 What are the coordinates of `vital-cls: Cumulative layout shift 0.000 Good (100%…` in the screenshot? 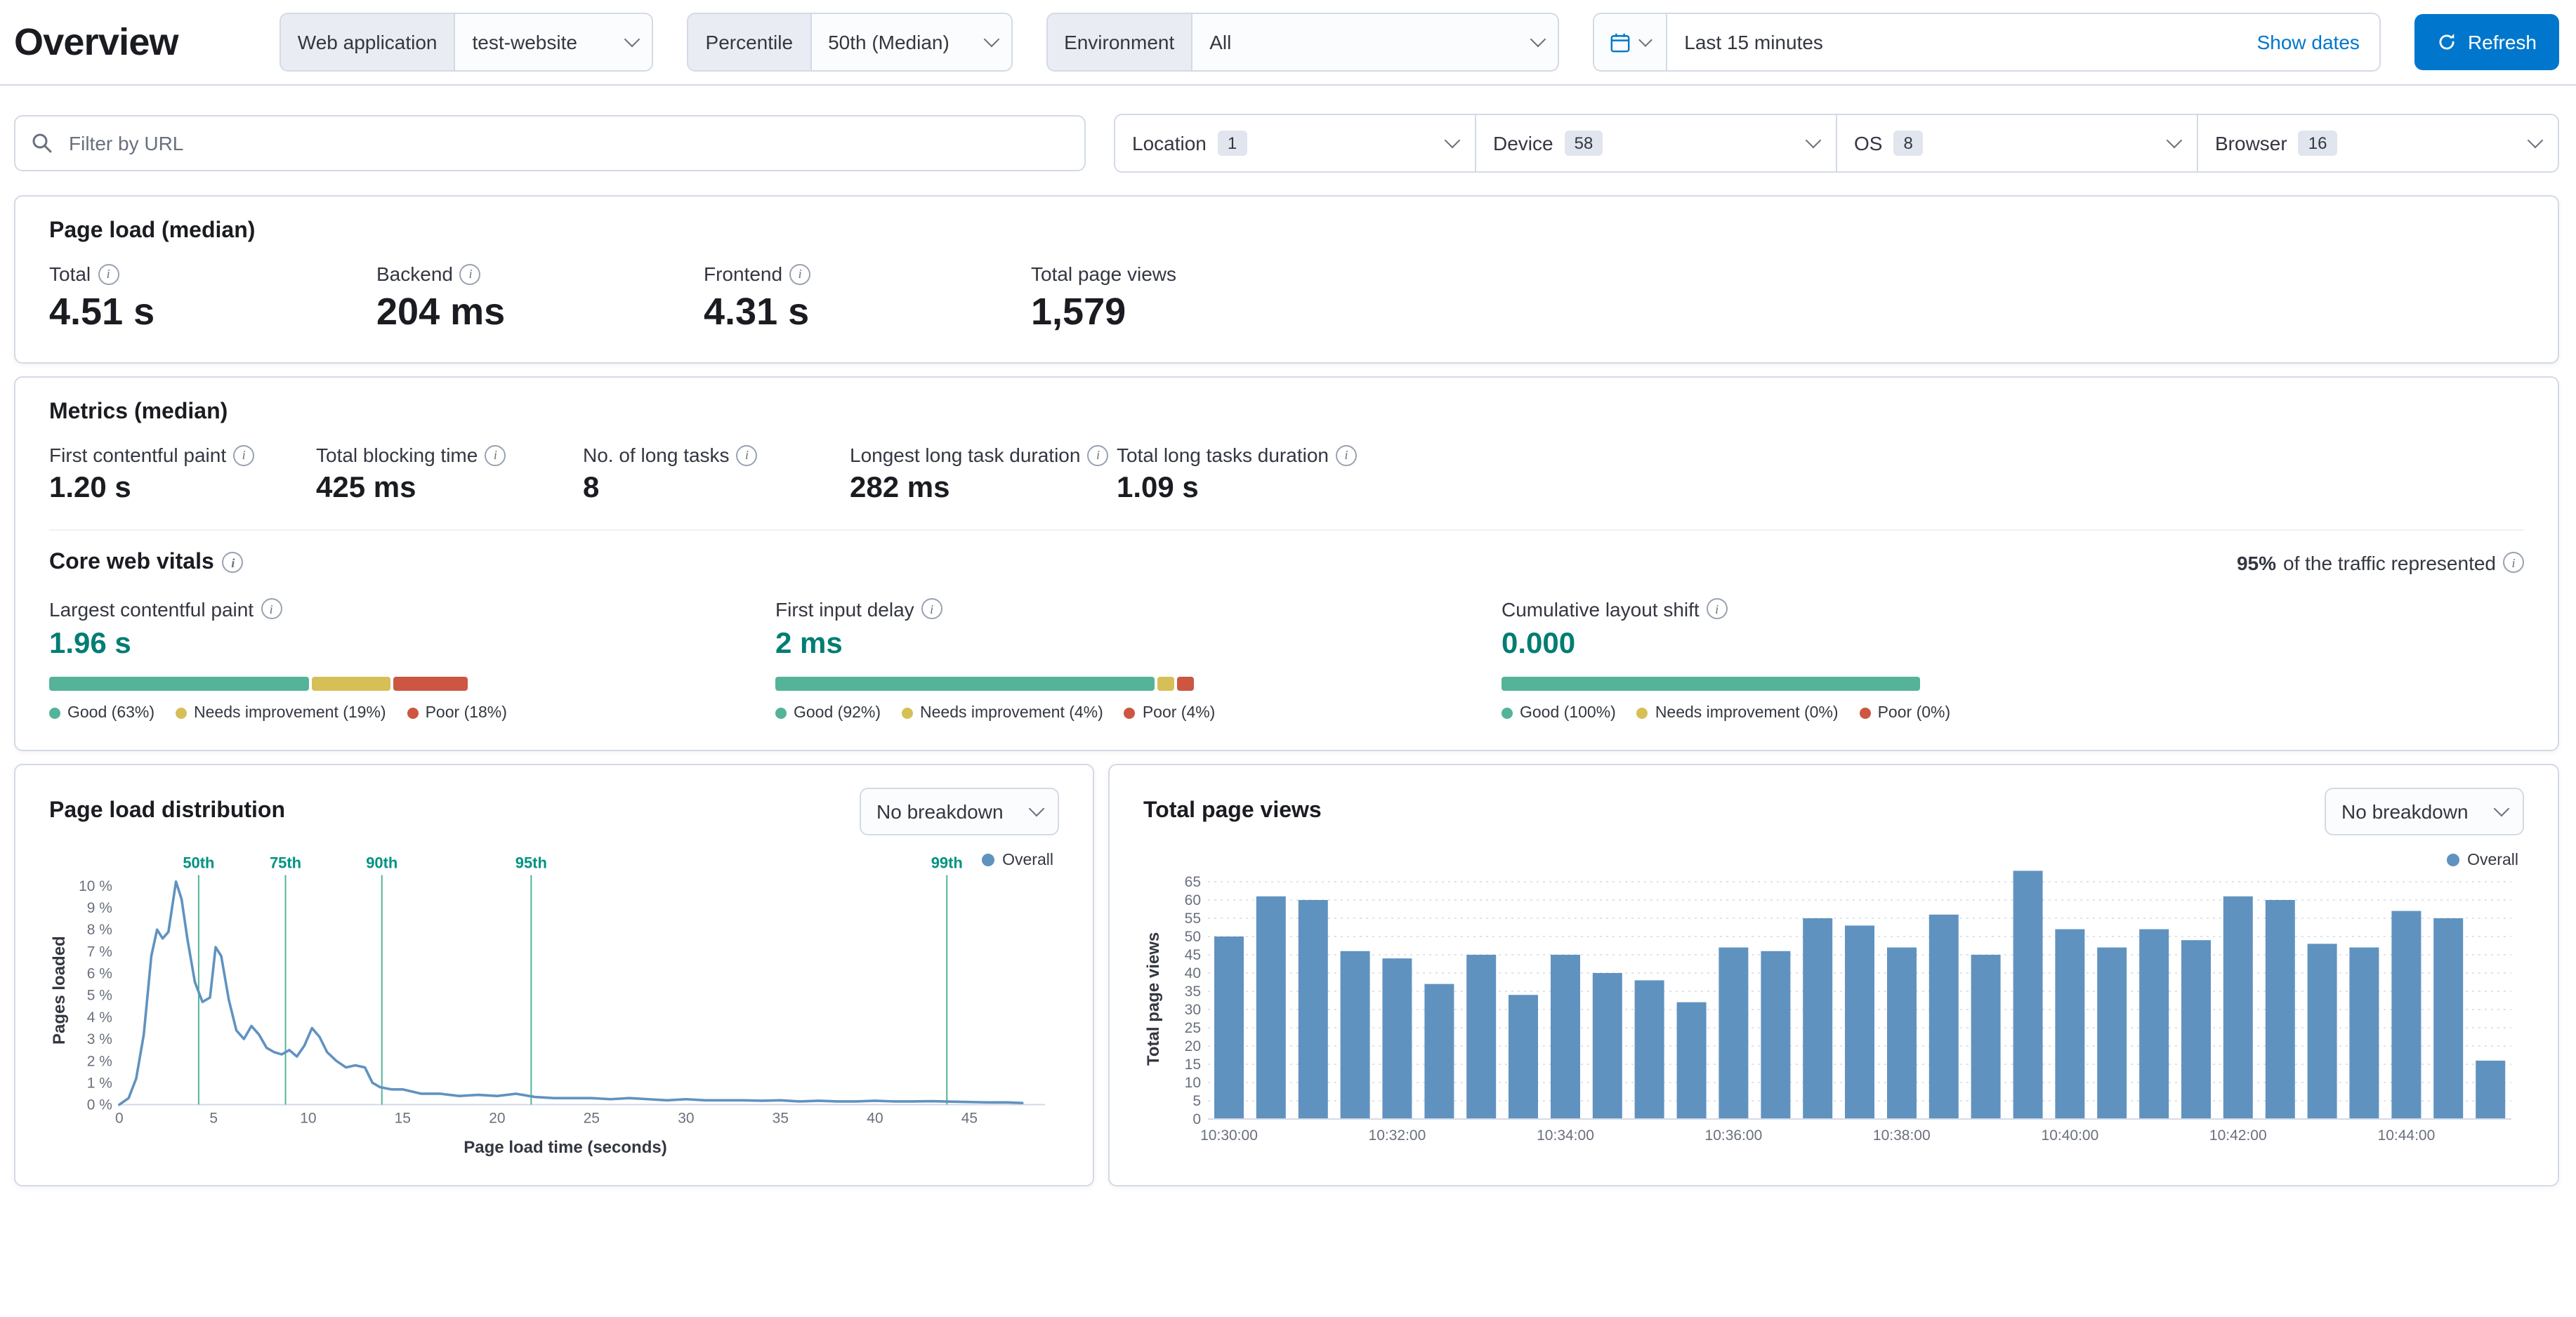 It's located at (1864, 659).